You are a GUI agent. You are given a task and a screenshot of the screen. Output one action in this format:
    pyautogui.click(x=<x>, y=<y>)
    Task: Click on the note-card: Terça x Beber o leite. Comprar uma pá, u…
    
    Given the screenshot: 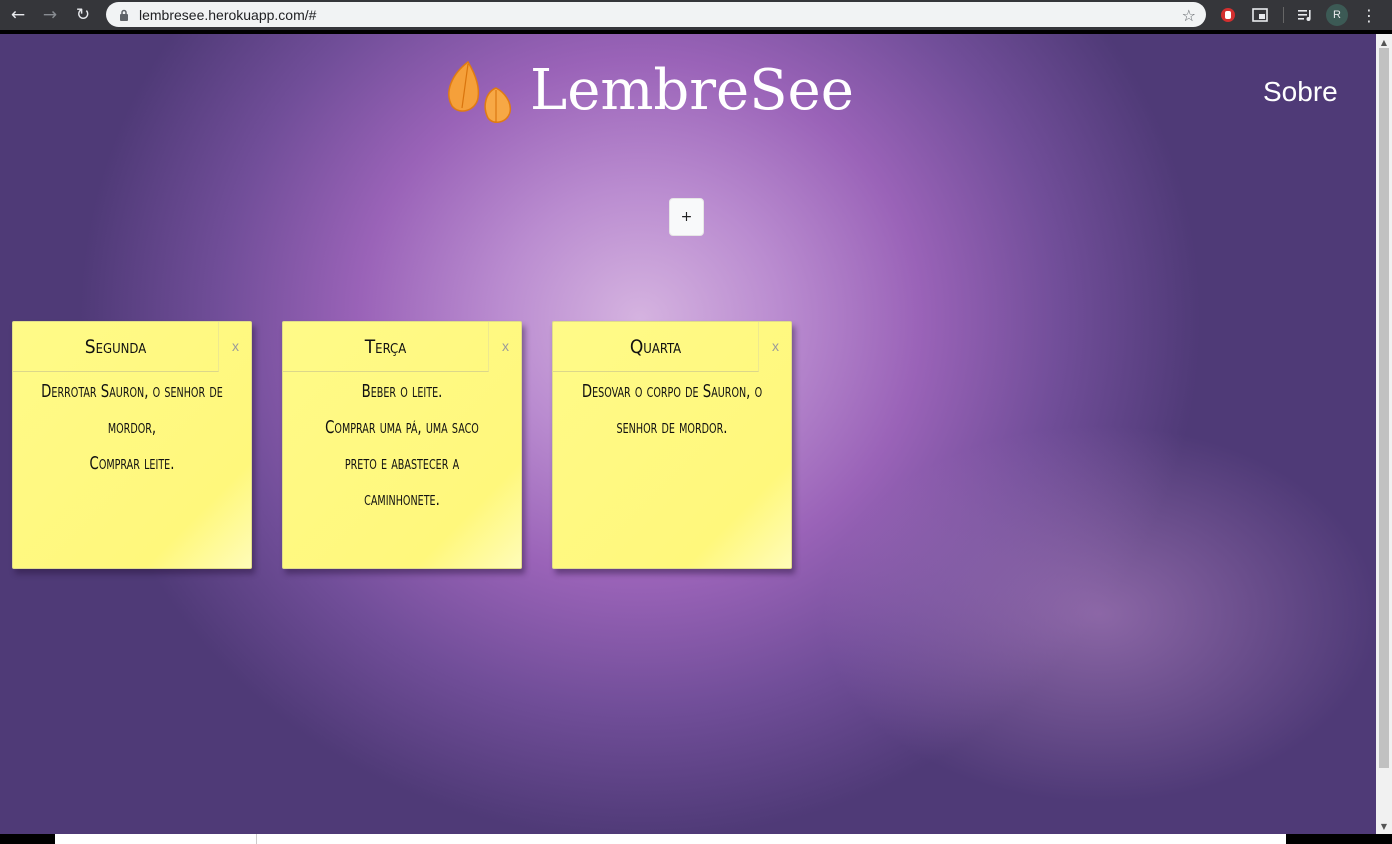 What is the action you would take?
    pyautogui.click(x=402, y=445)
    